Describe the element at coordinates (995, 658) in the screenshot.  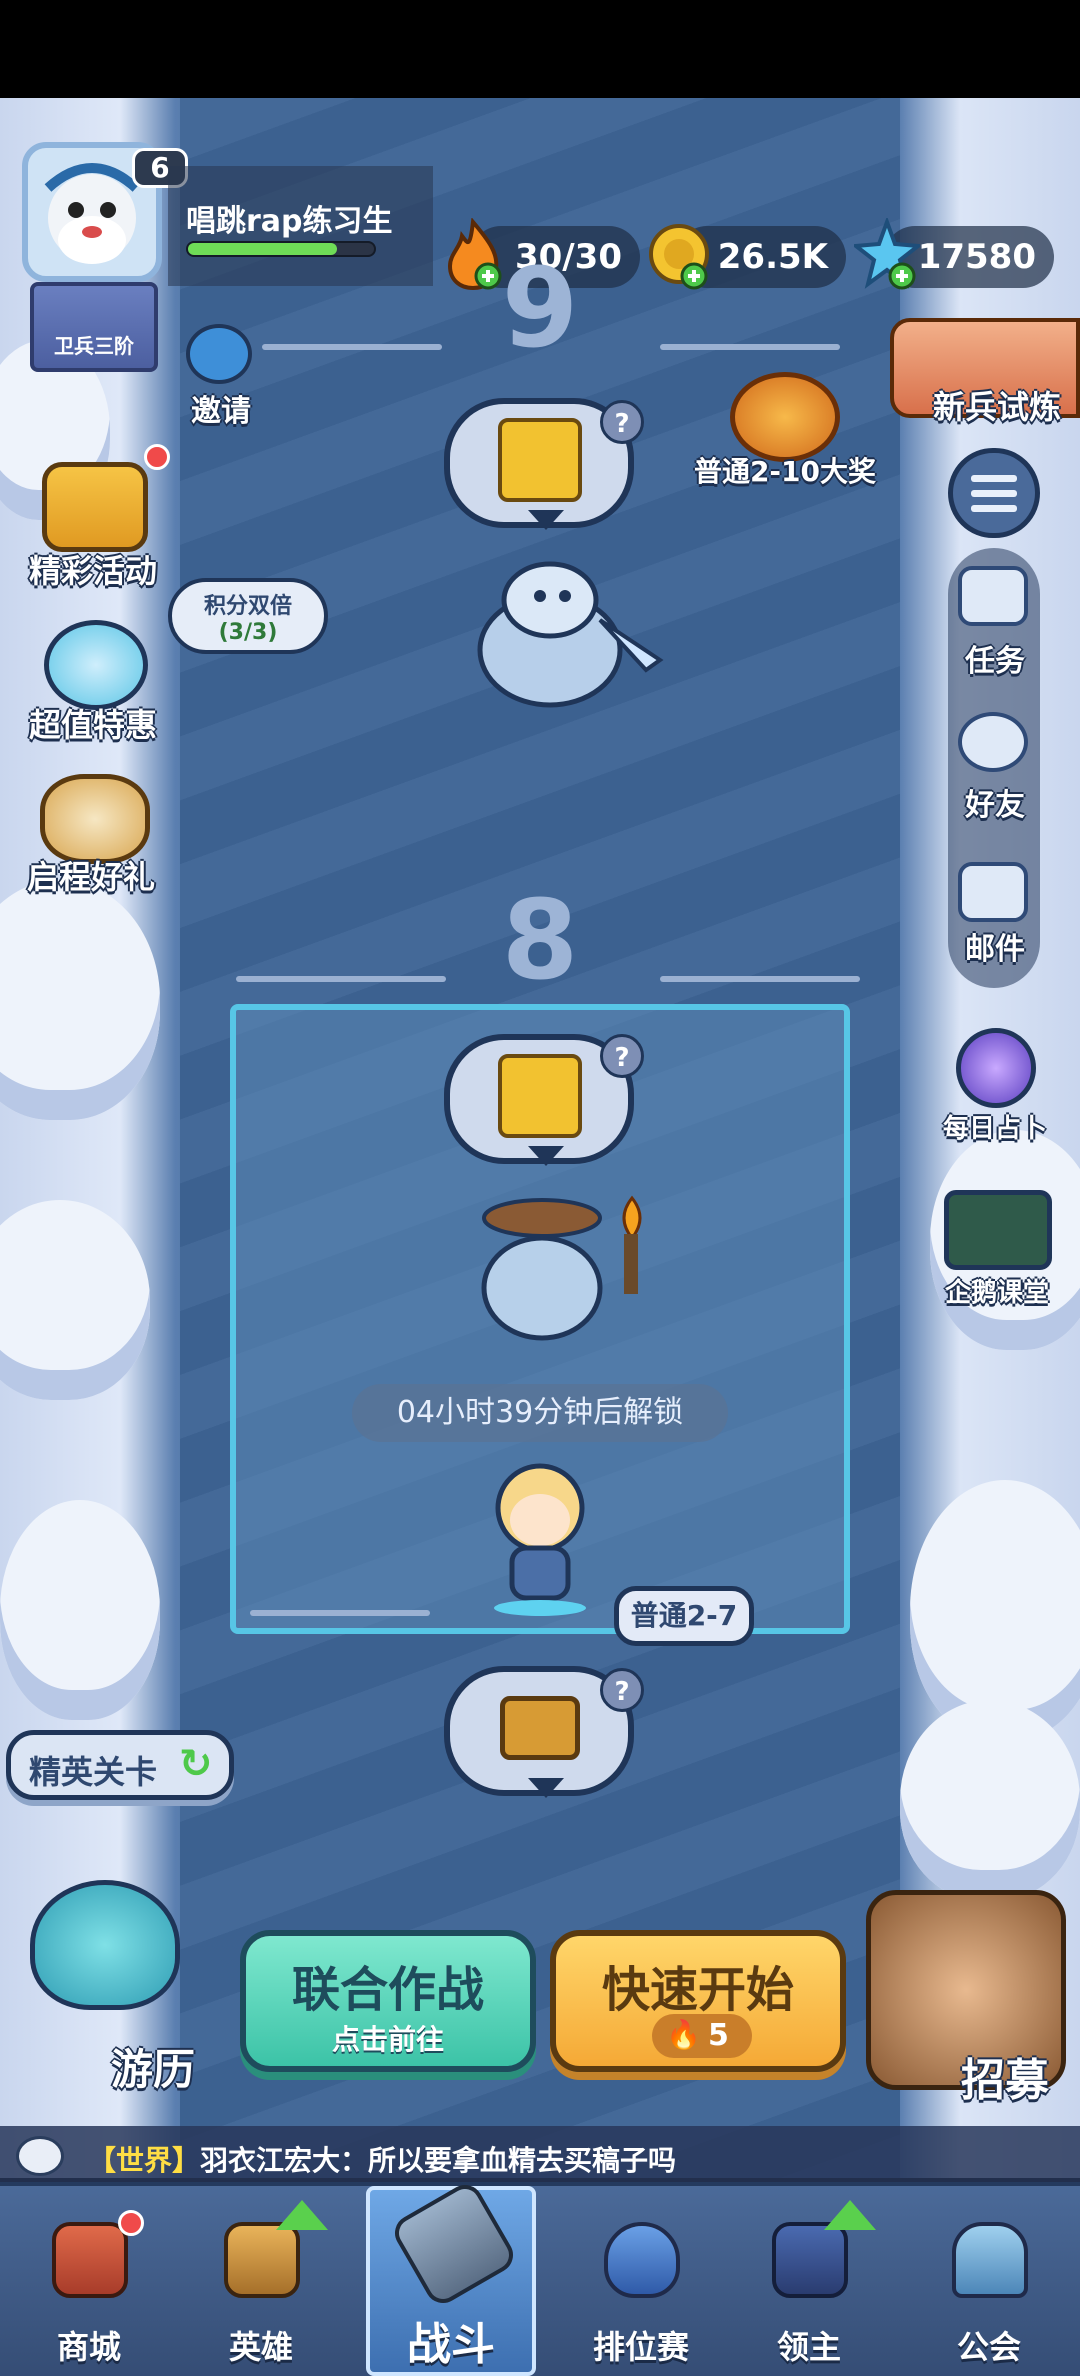
I see `tasks-label: 任务` at that location.